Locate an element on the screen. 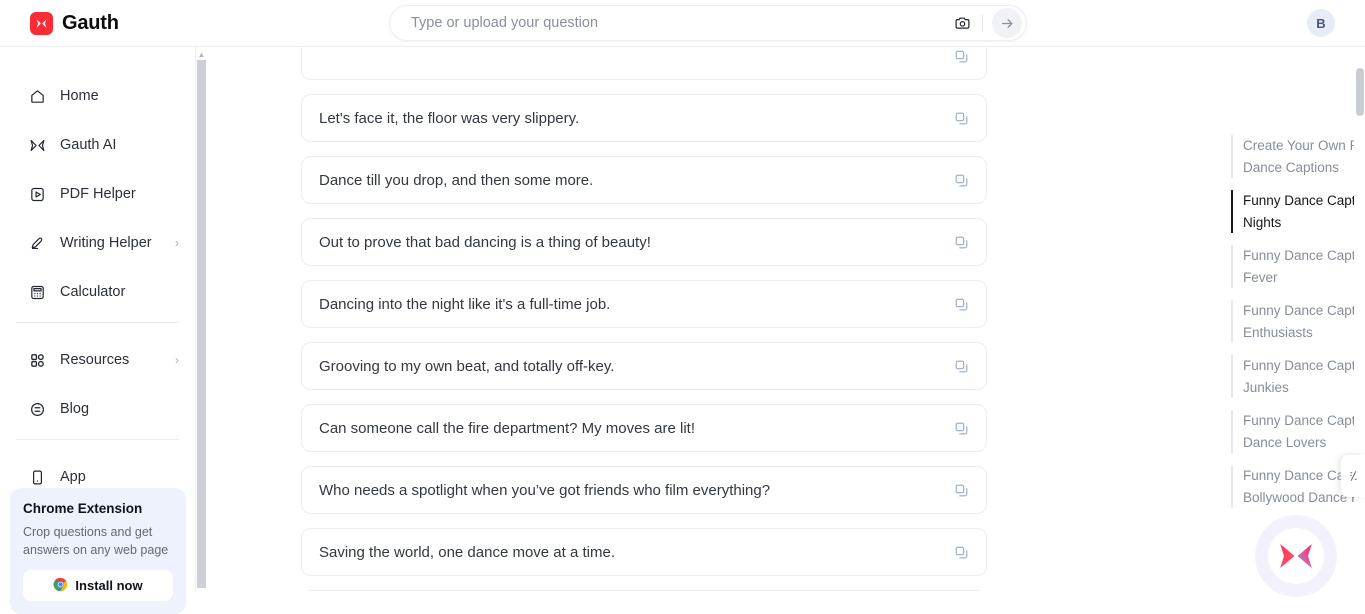 The height and width of the screenshot is (614, 1365). toc-item-active: Funny Dance Captions for Grooving Nights is located at coordinates (1298, 211).